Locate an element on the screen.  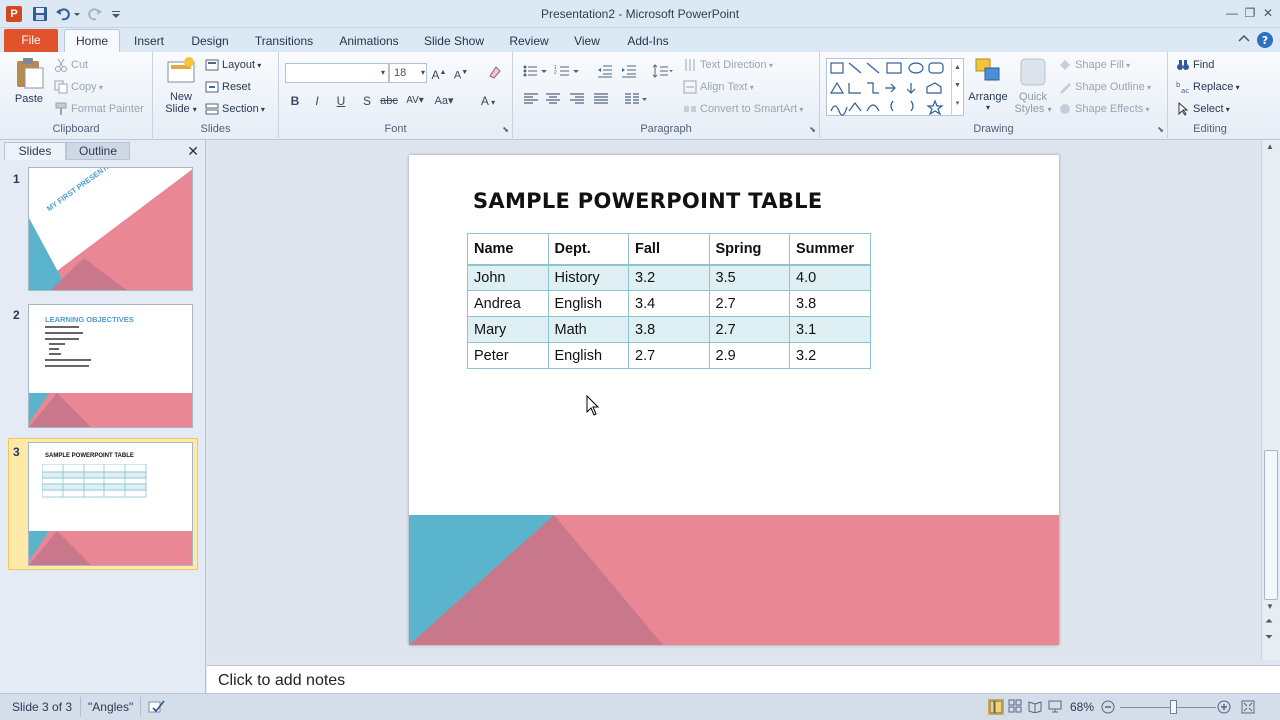
tab-transitions: Transitions is located at coordinates (284, 41).